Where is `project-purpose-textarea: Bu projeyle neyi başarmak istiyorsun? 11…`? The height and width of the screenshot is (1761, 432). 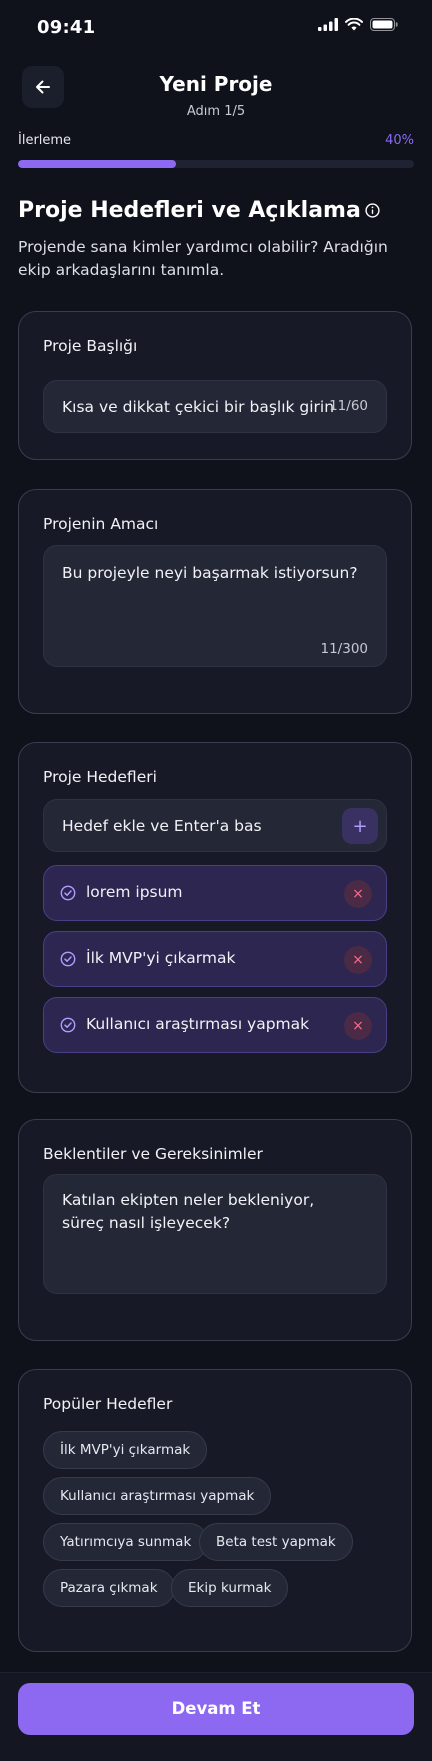
project-purpose-textarea: Bu projeyle neyi başarmak istiyorsun? 11… is located at coordinates (215, 606).